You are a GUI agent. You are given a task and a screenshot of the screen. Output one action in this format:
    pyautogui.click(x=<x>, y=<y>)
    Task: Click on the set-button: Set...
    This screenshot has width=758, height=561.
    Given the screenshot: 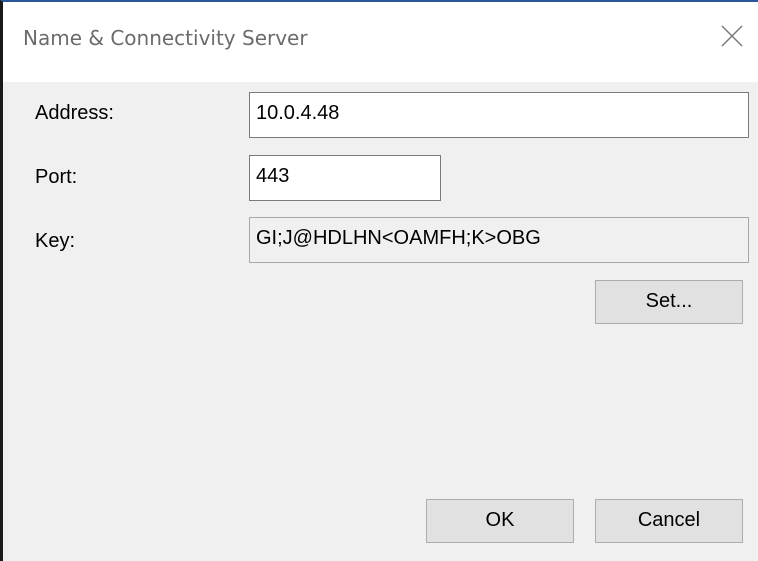 What is the action you would take?
    pyautogui.click(x=669, y=302)
    